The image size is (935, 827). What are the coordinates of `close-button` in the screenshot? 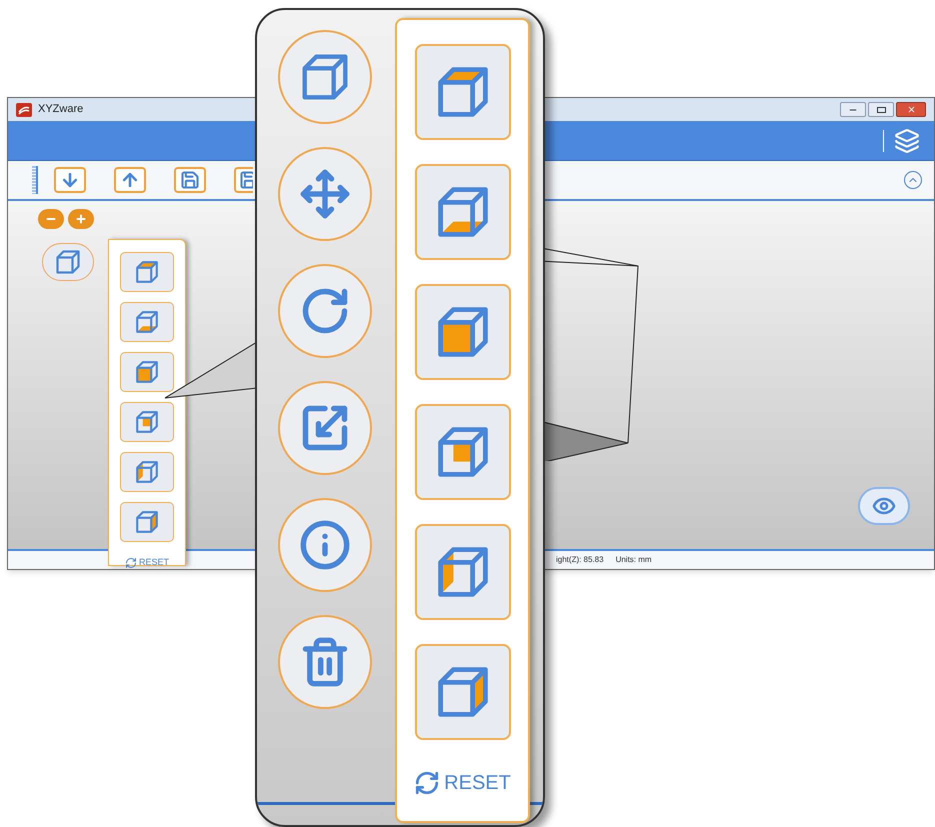 It's located at (911, 109).